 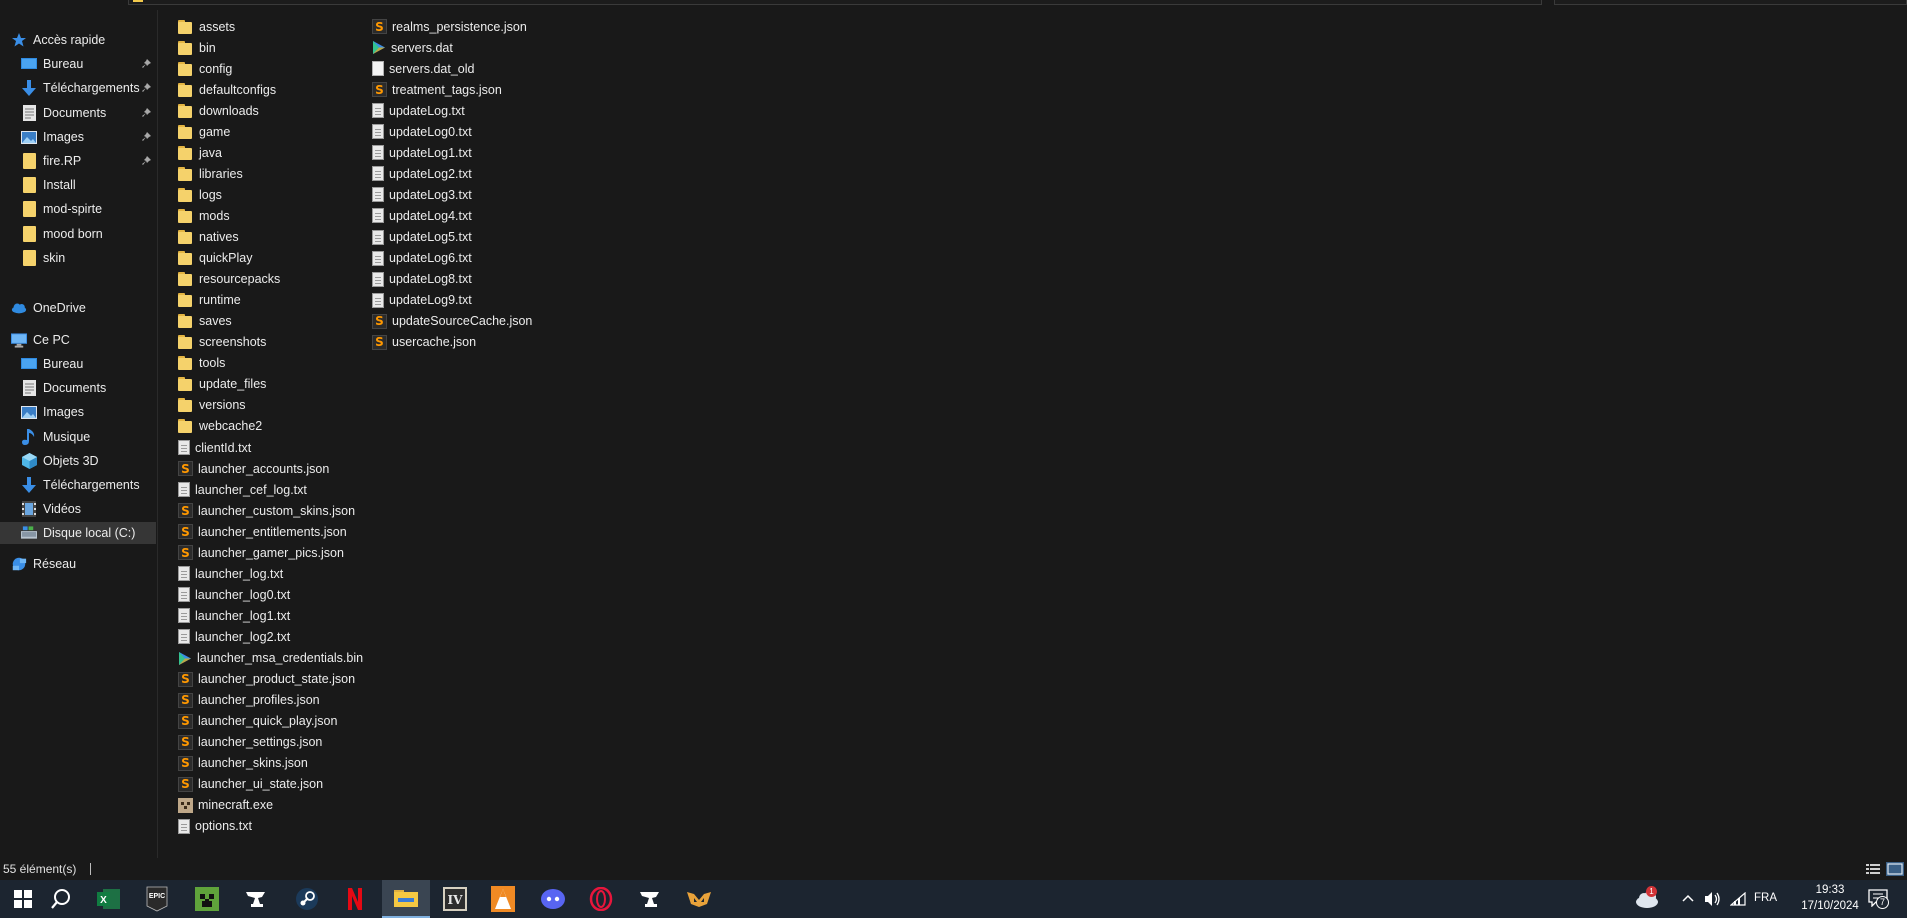 I want to click on file-item: Streatment_tags.json, so click(x=437, y=89).